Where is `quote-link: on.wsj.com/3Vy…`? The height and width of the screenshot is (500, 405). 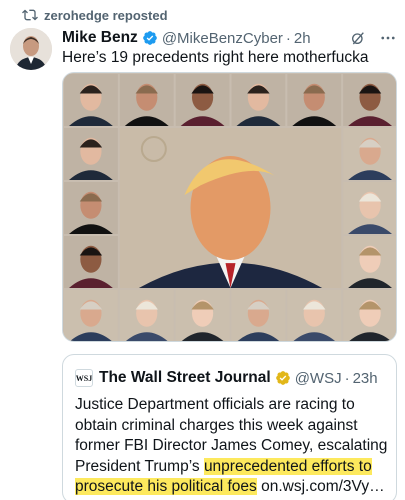 quote-link: on.wsj.com/3Vy… is located at coordinates (320, 486).